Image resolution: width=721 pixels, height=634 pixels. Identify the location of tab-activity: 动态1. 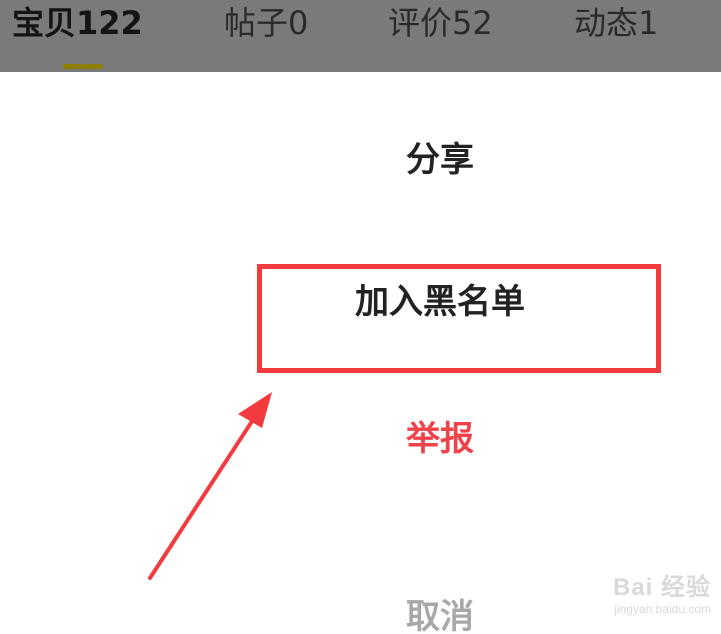
(616, 23).